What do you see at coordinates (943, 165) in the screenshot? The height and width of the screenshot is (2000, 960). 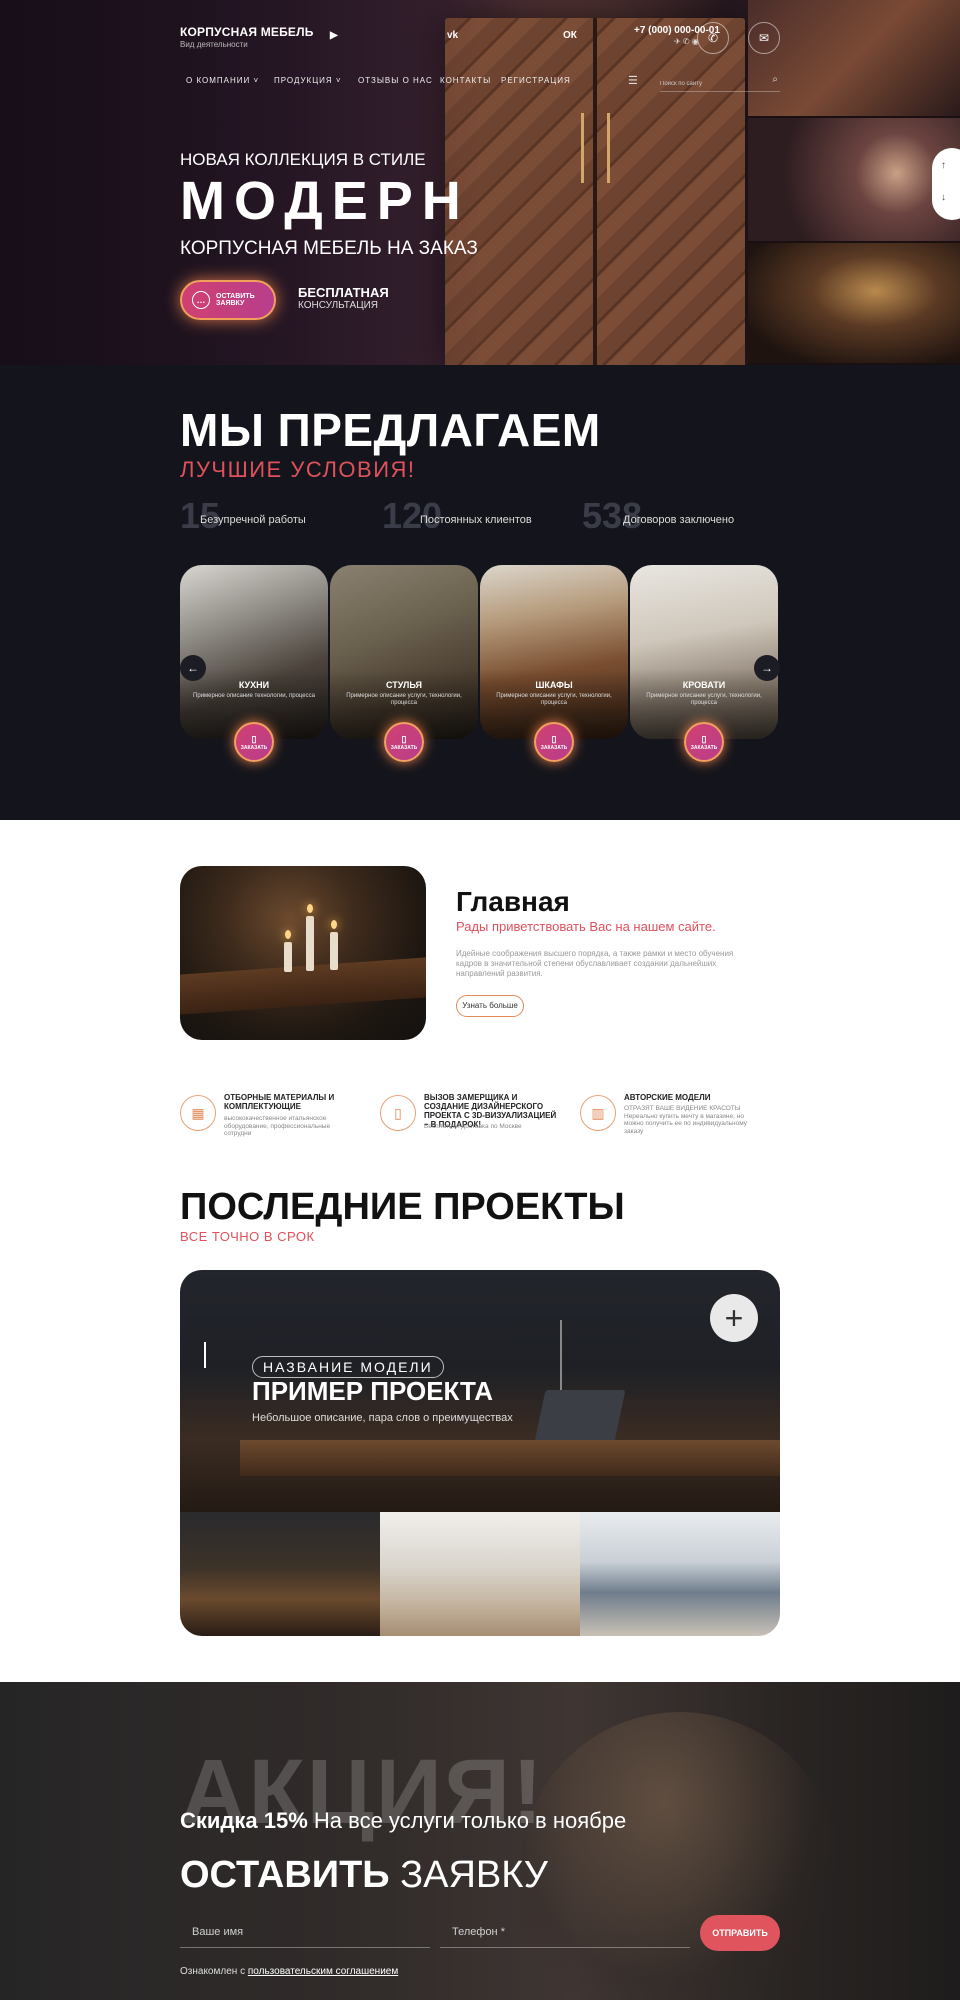 I see `arrow-up-icon: ↑` at bounding box center [943, 165].